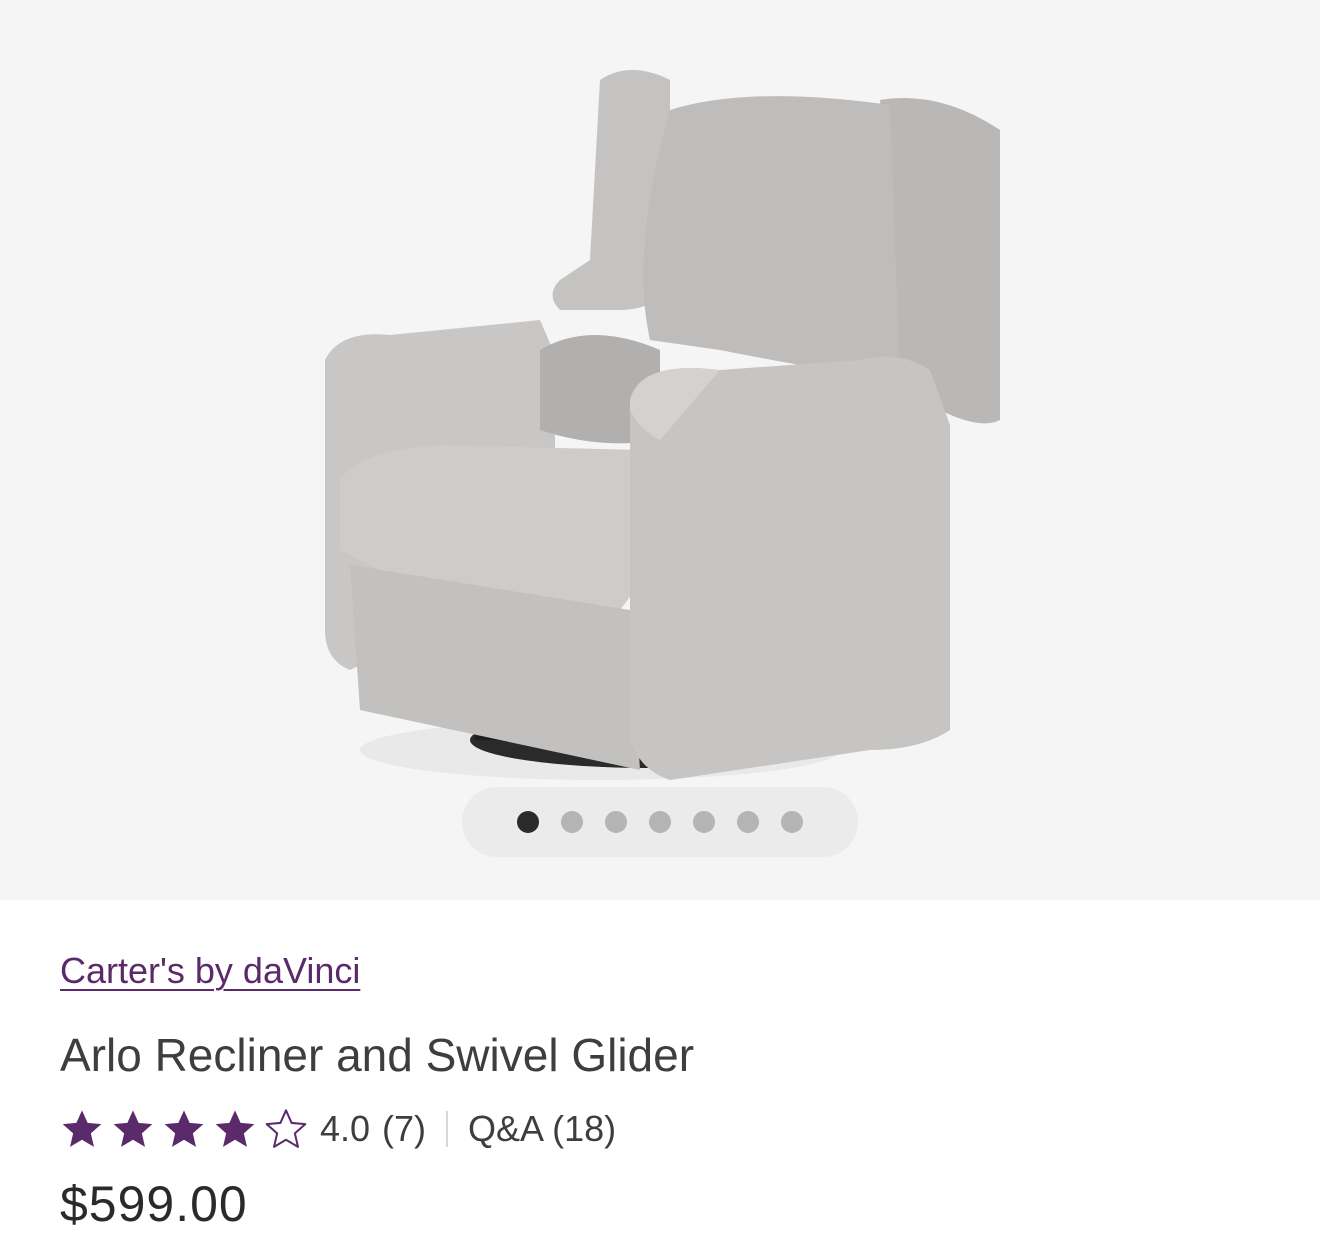 The image size is (1320, 1247). I want to click on price: $599.00, so click(154, 1204).